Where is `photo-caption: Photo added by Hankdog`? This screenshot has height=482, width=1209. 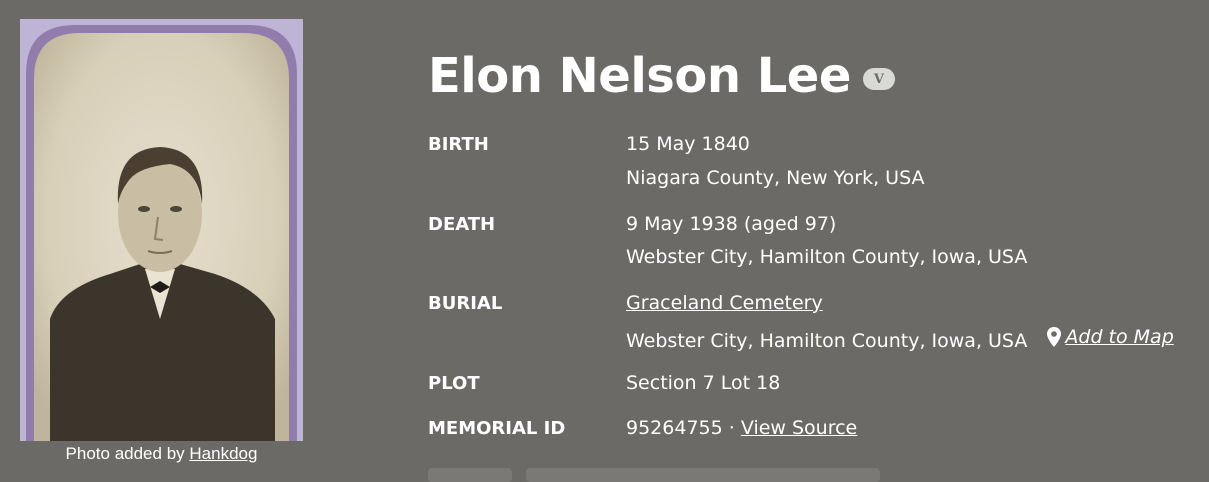
photo-caption: Photo added by Hankdog is located at coordinates (161, 454).